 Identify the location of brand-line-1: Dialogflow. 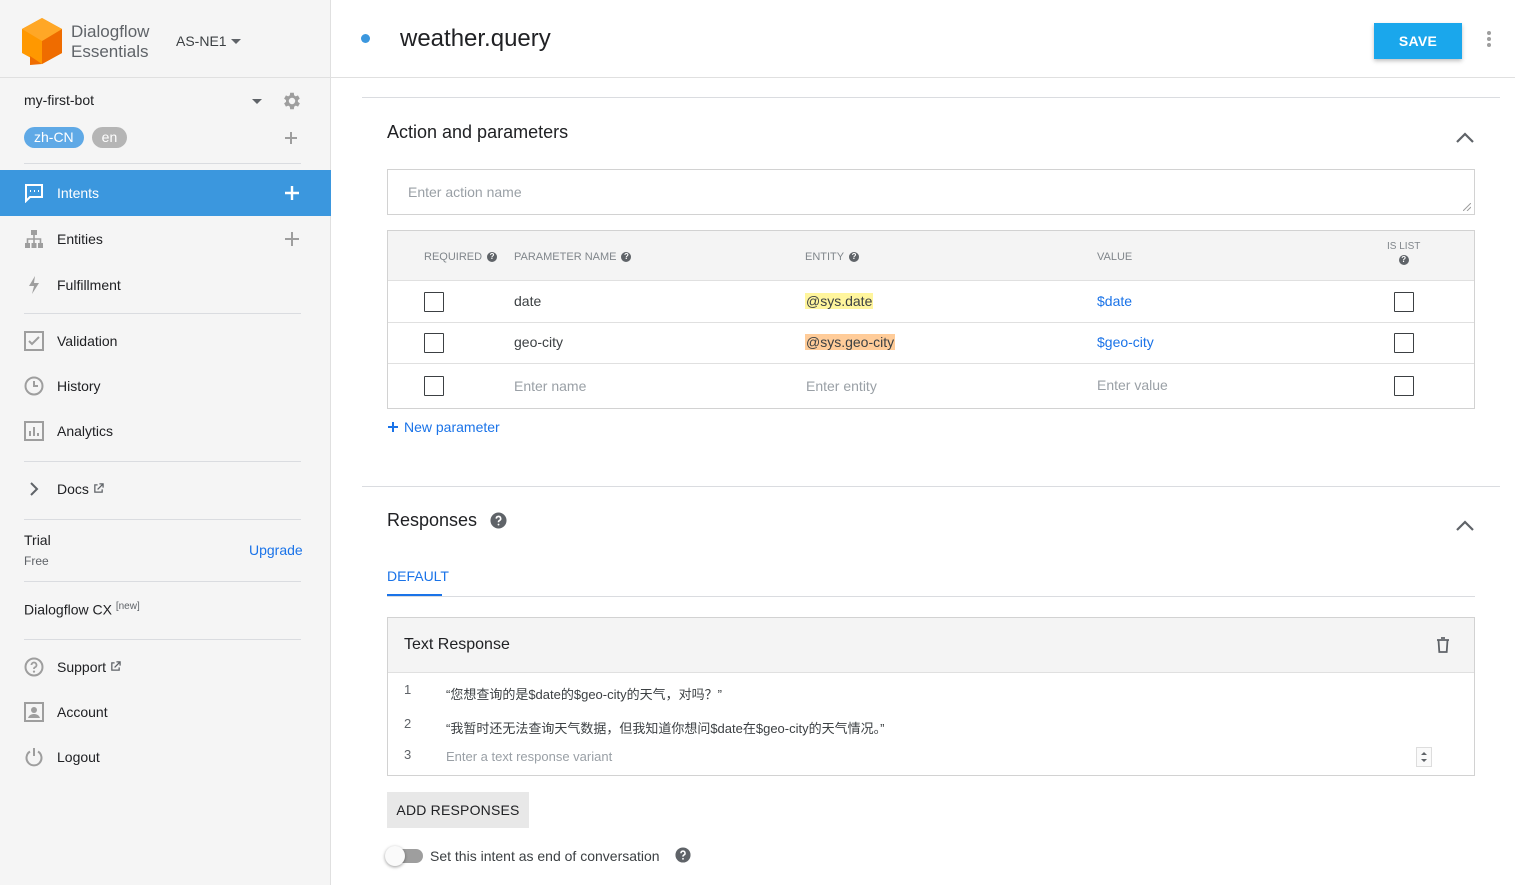
(110, 31).